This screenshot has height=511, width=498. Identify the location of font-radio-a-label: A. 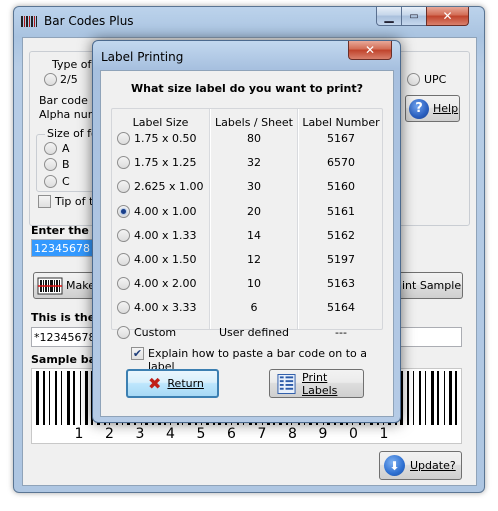
(66, 148).